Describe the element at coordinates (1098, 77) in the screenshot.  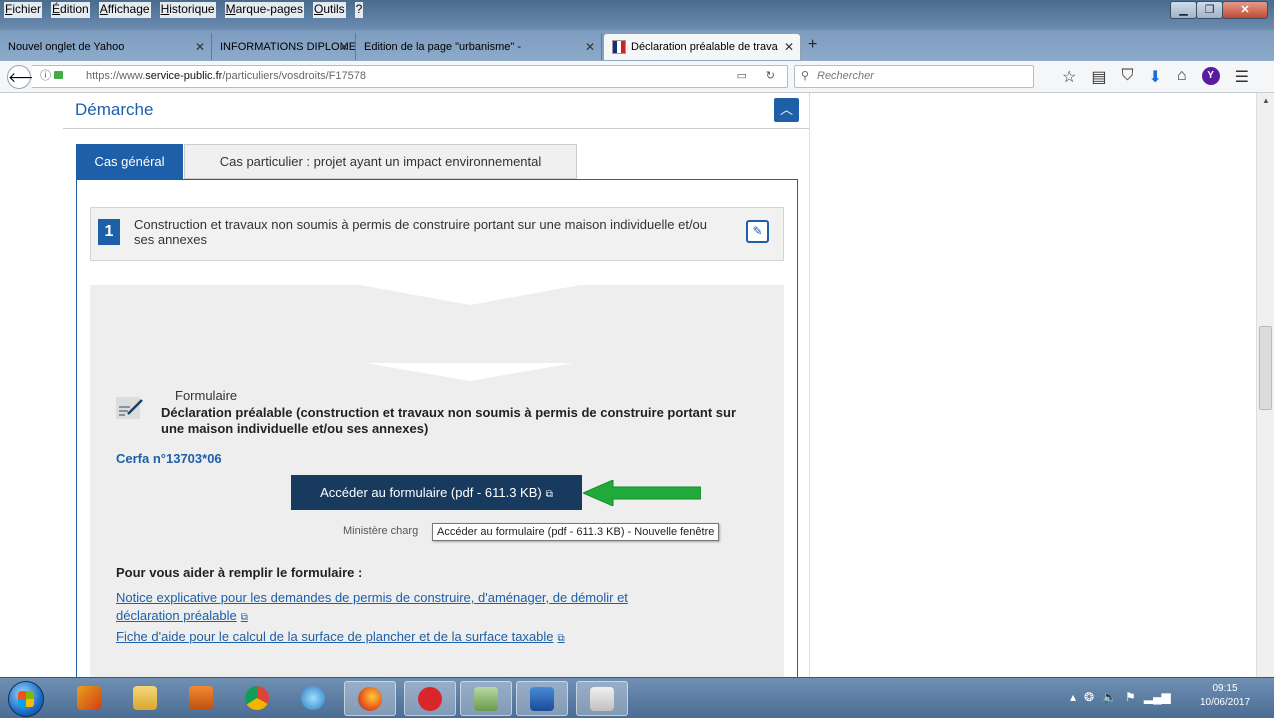
I see `bookmarks-list-icon: ▤` at that location.